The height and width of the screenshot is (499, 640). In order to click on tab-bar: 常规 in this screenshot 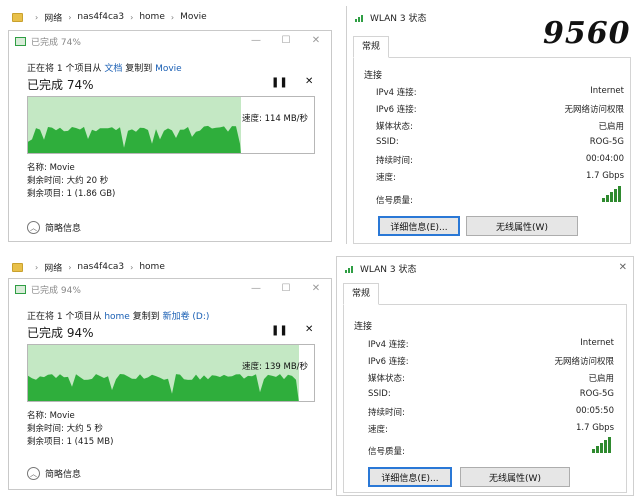, I will do `click(485, 294)`.